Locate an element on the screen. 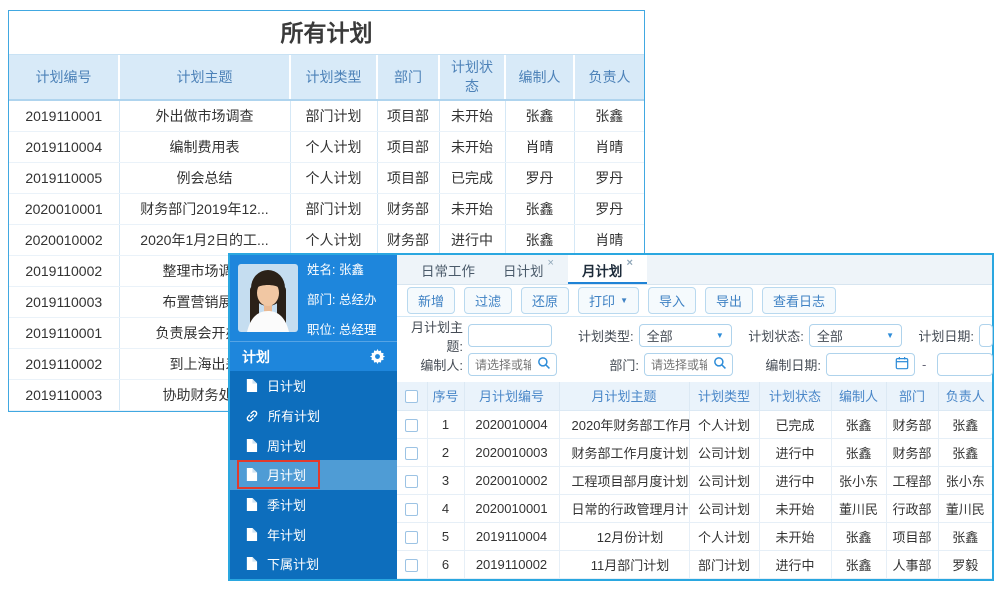  user-photo is located at coordinates (268, 298).